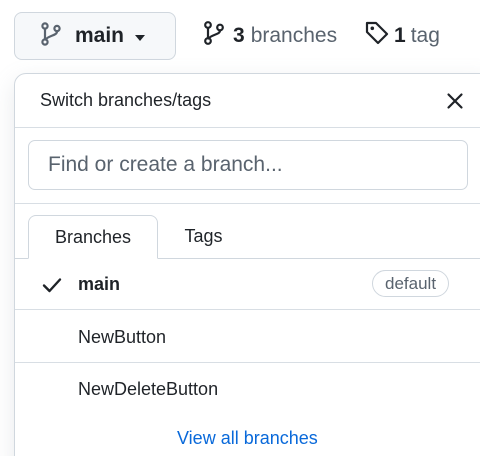 Image resolution: width=480 pixels, height=456 pixels. What do you see at coordinates (247, 389) in the screenshot?
I see `branch-item-newdeletebutton: NewDeleteButton` at bounding box center [247, 389].